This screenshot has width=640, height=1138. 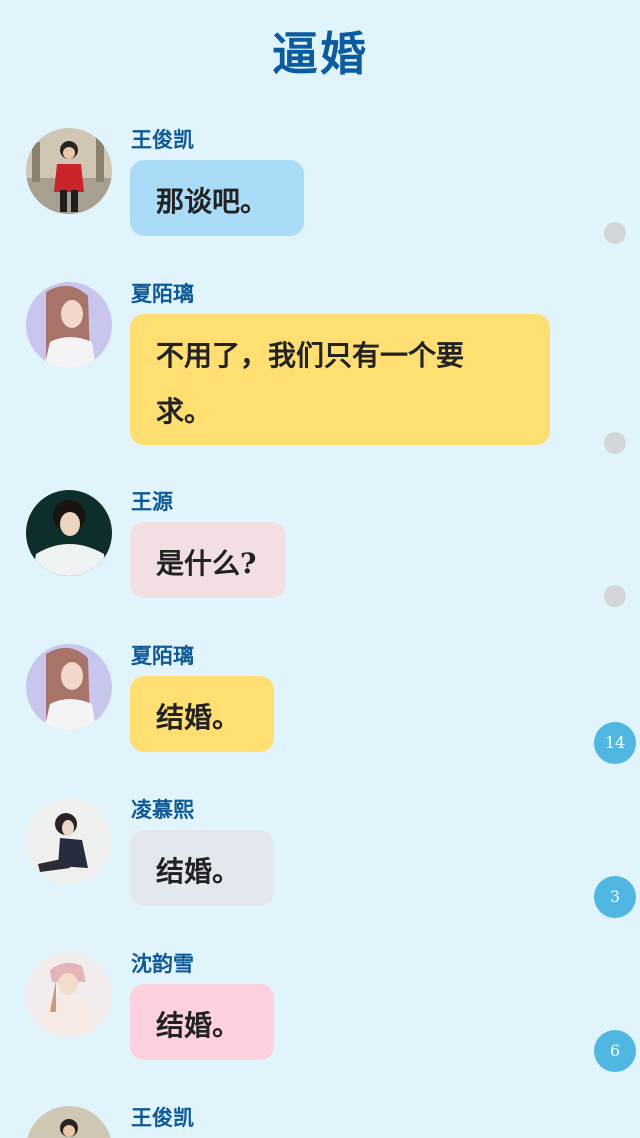 What do you see at coordinates (162, 963) in the screenshot?
I see `sender-name: 沈韵雪` at bounding box center [162, 963].